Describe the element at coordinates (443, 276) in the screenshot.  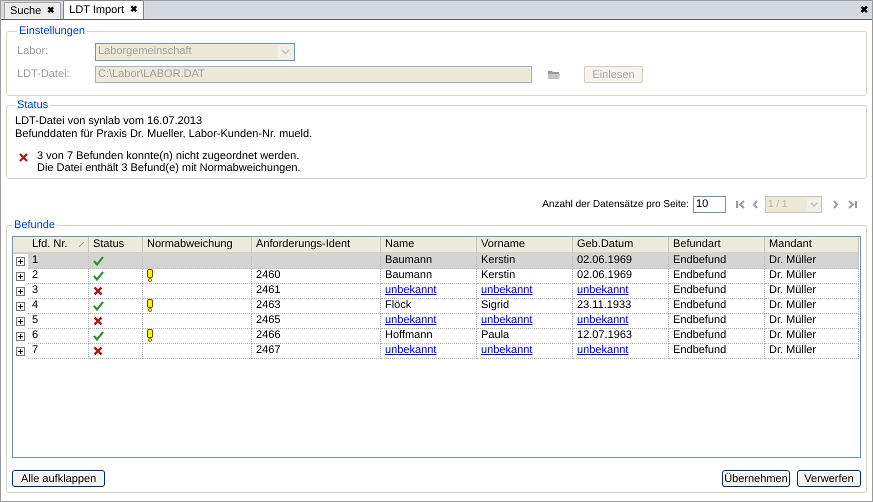
I see `table-row: 2 2460 Baumann Kerstin 02.06.1969 Endbefund Dr. Müller` at that location.